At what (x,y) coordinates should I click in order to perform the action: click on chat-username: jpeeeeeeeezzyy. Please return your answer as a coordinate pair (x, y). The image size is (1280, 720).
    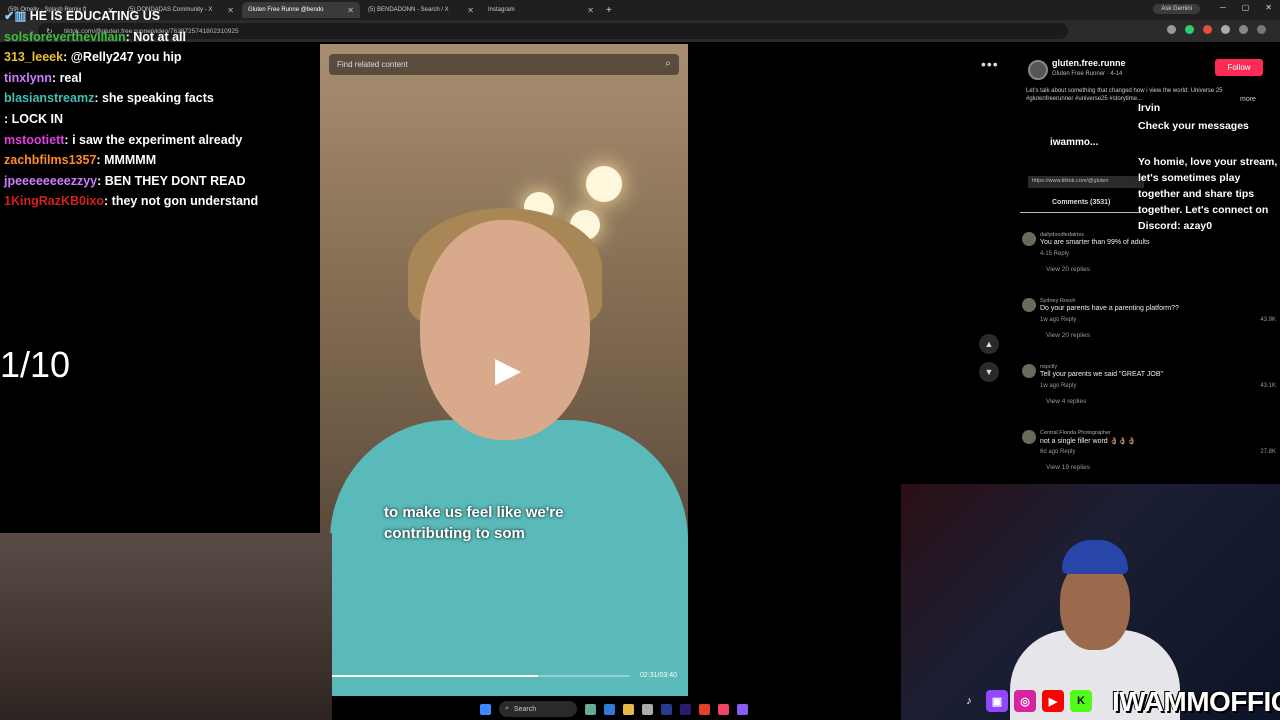
    Looking at the image, I should click on (50, 181).